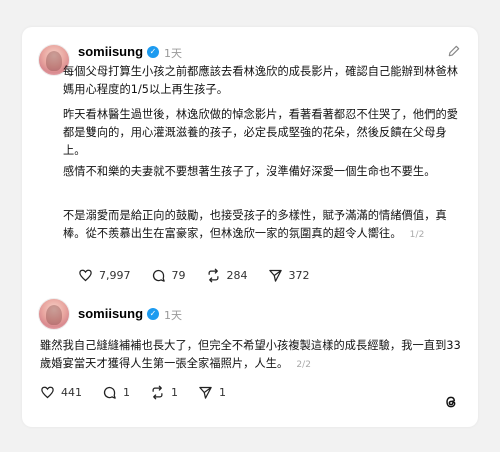  I want to click on comment-button: 1, so click(116, 392).